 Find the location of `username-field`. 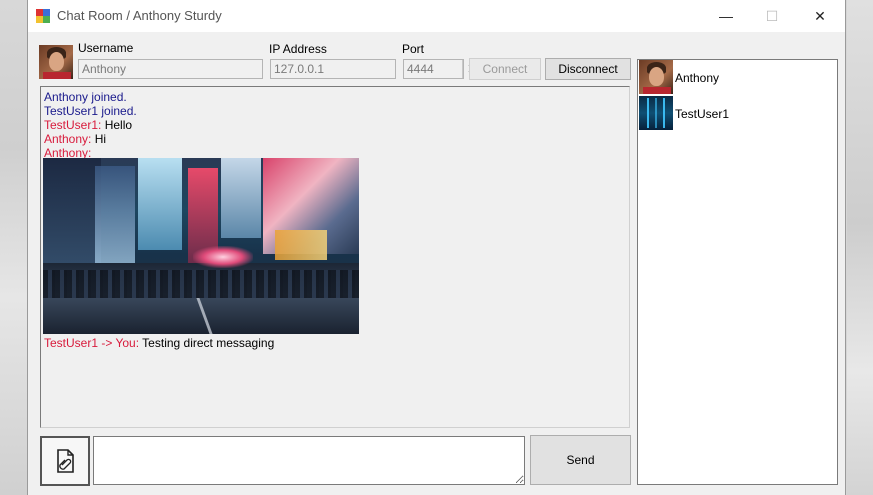

username-field is located at coordinates (170, 69).